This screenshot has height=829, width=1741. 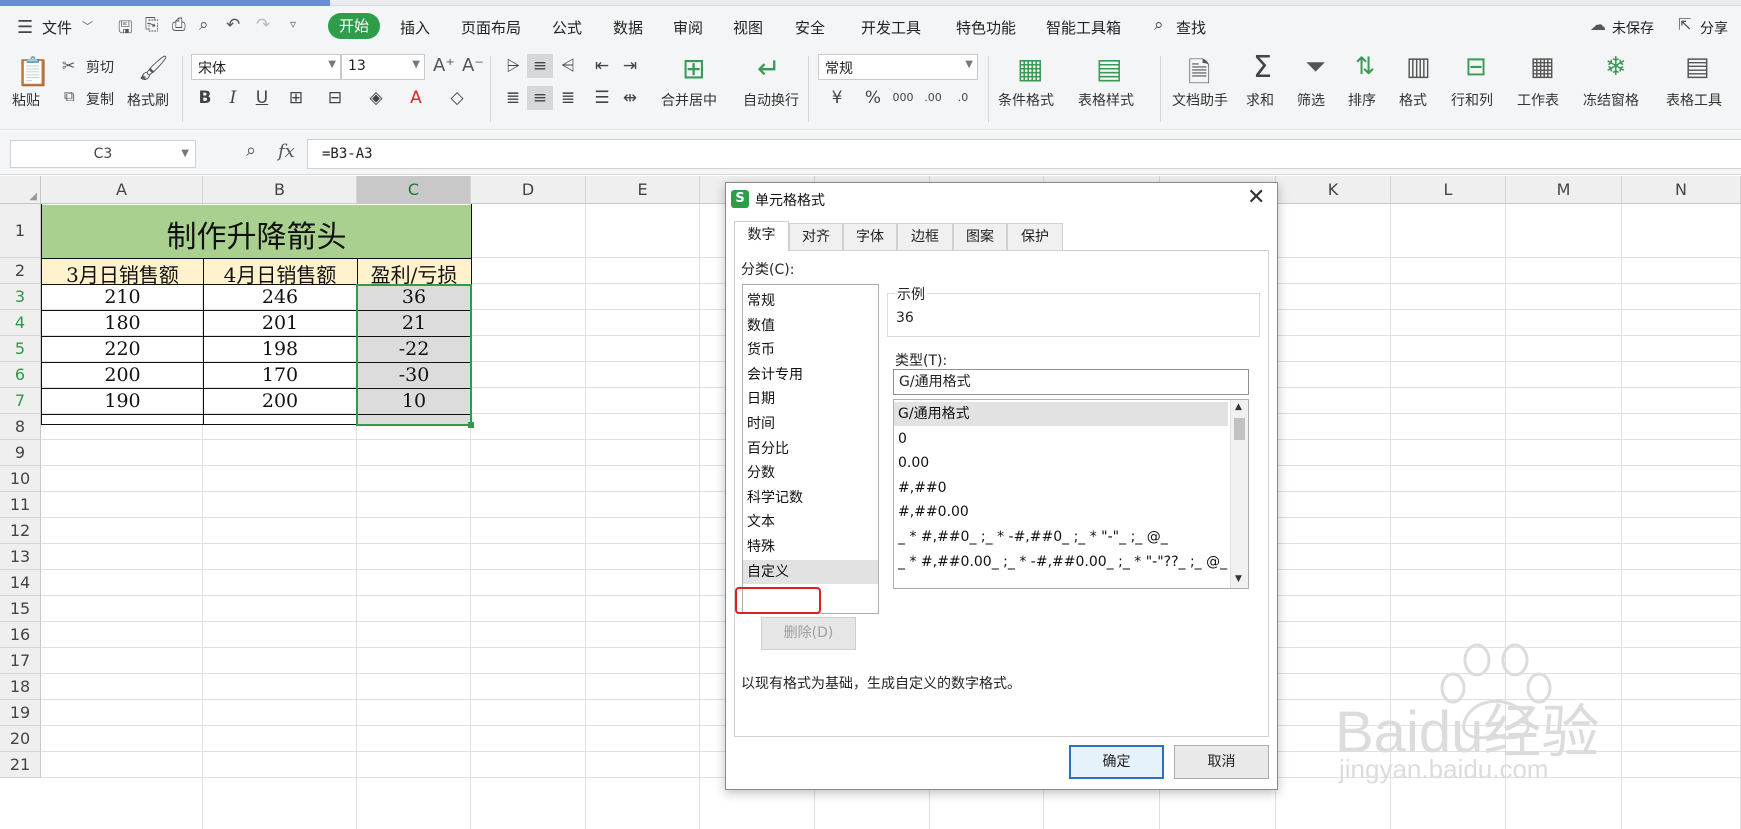 What do you see at coordinates (1542, 67) in the screenshot?
I see `worksheet-icon: ▦` at bounding box center [1542, 67].